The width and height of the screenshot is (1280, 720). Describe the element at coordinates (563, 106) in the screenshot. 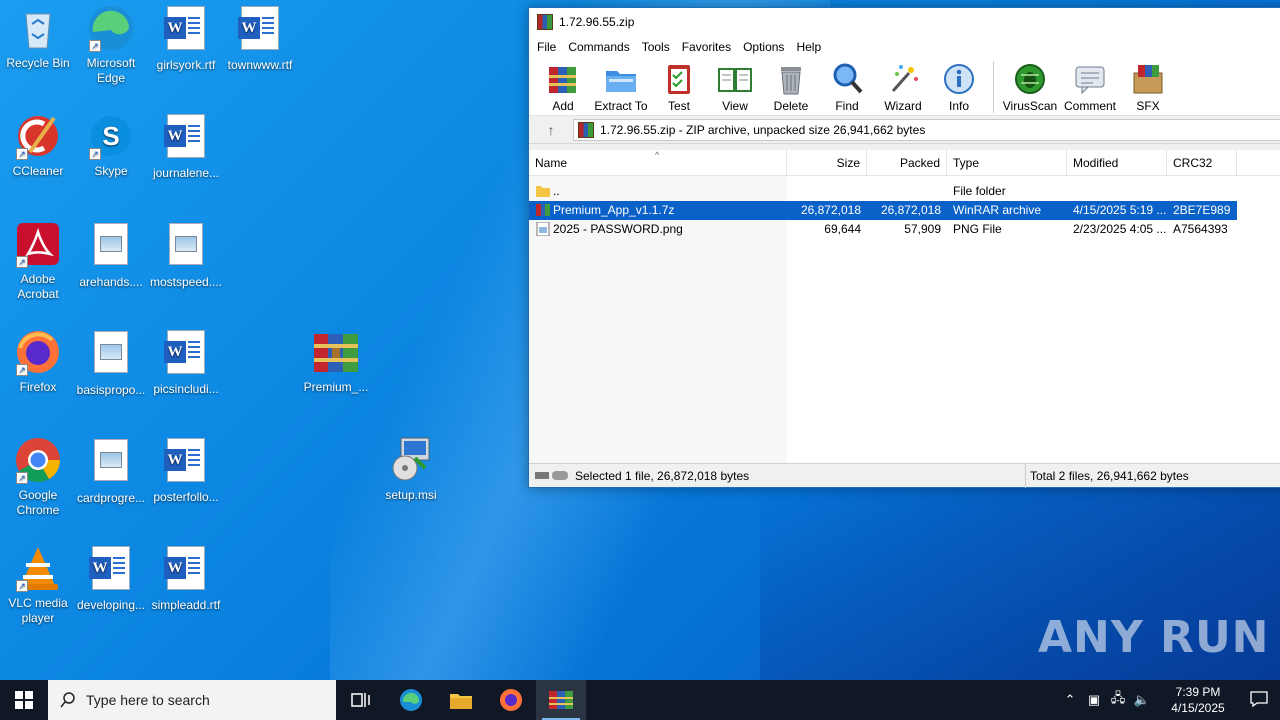

I see `add-label: Add` at that location.